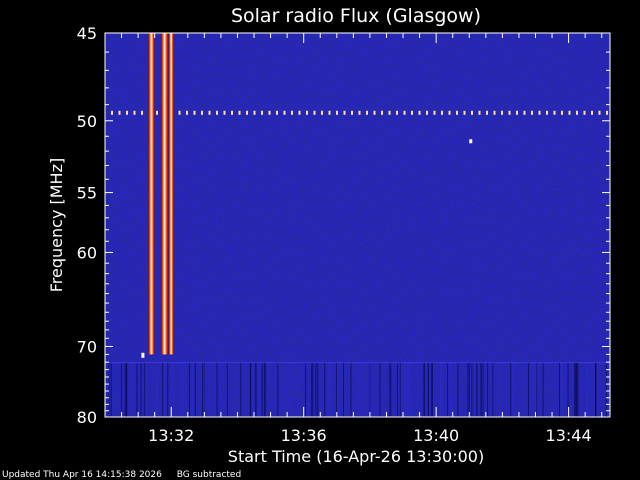  What do you see at coordinates (56, 225) in the screenshot?
I see `y-axis-label: Frequency [MHz]` at bounding box center [56, 225].